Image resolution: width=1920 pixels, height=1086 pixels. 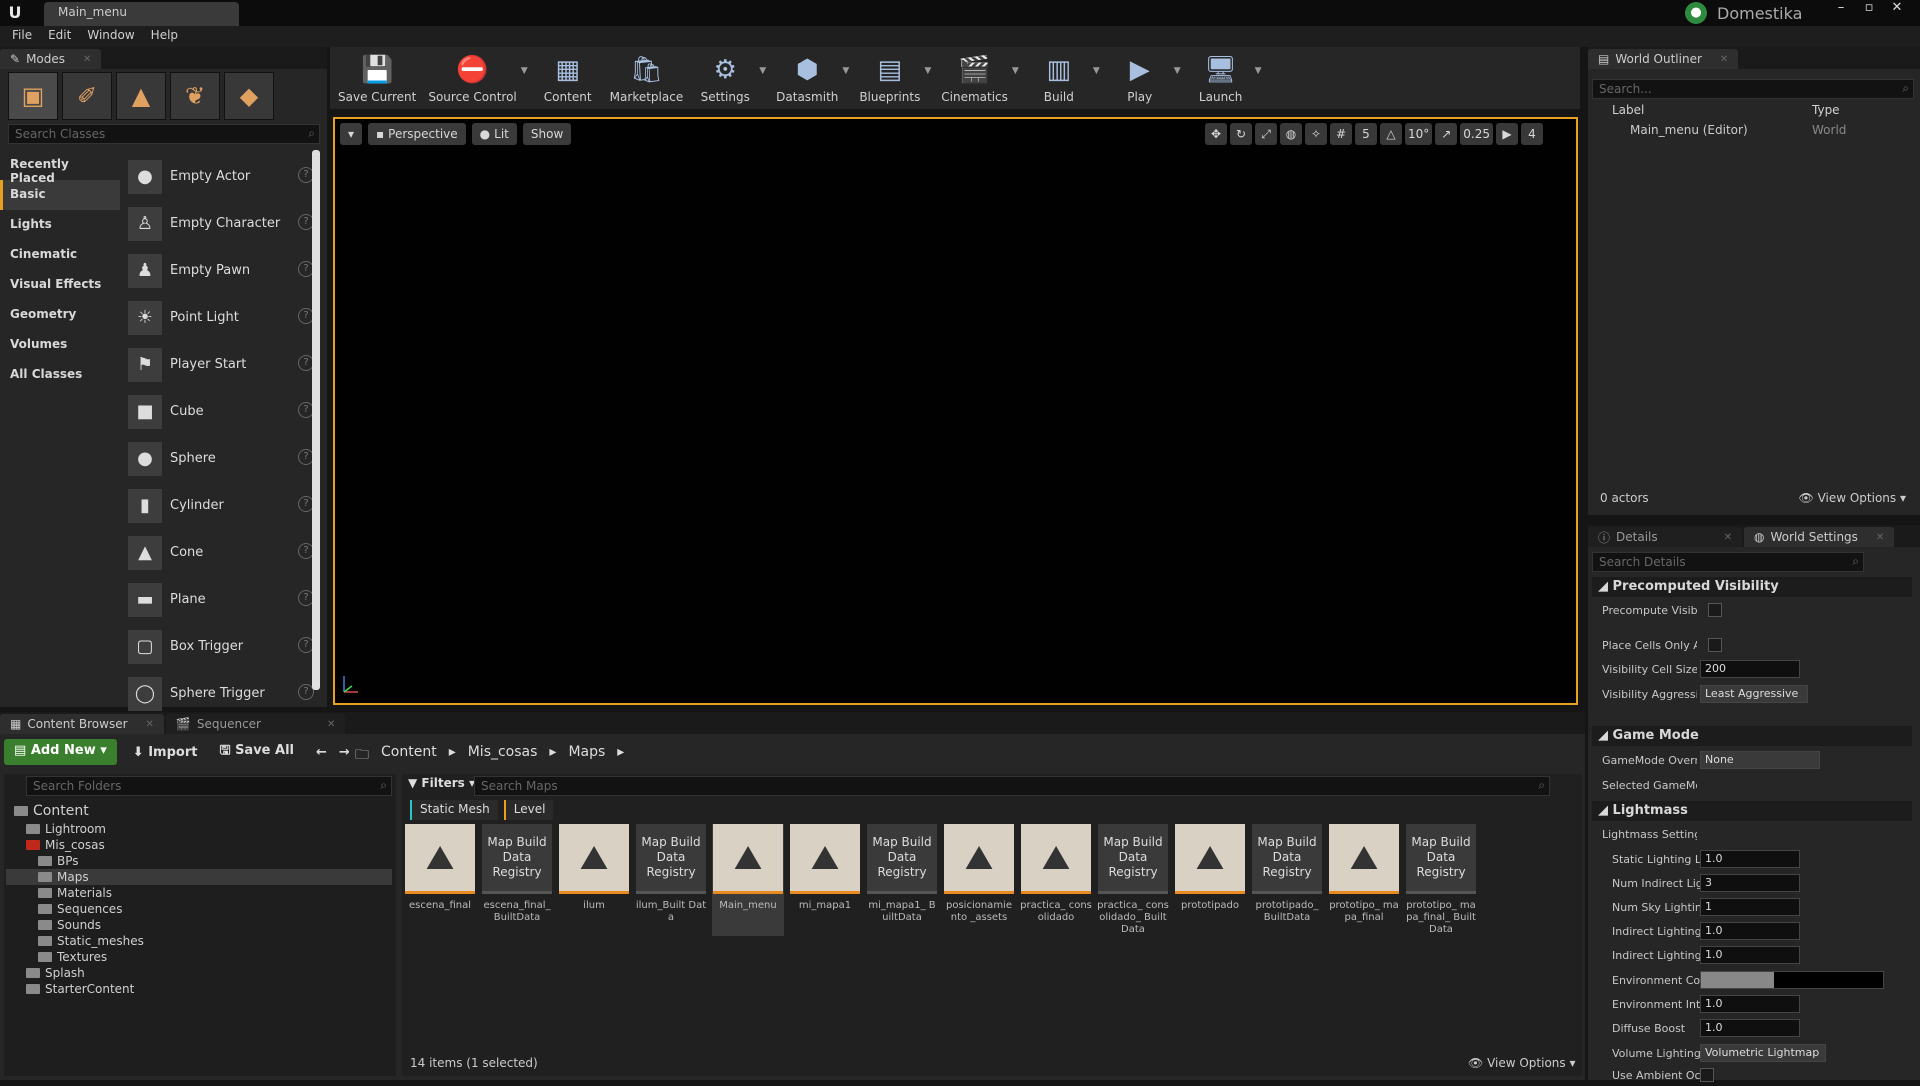 I want to click on grid-icon: #, so click(x=1341, y=134).